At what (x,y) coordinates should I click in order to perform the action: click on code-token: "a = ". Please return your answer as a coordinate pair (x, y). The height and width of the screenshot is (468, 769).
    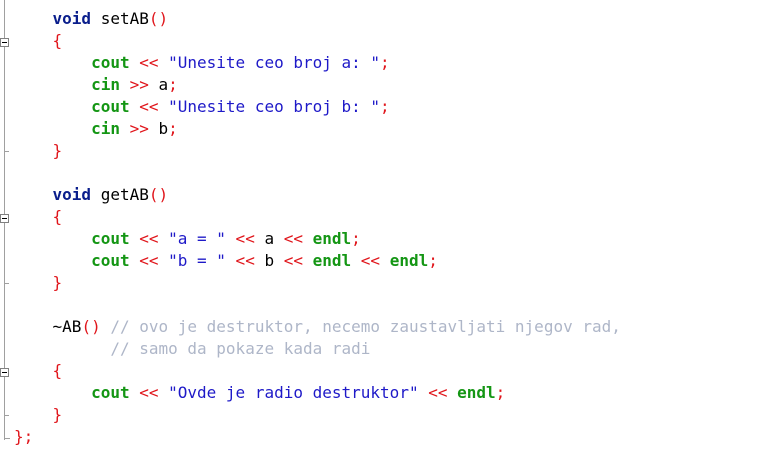
    Looking at the image, I should click on (197, 238).